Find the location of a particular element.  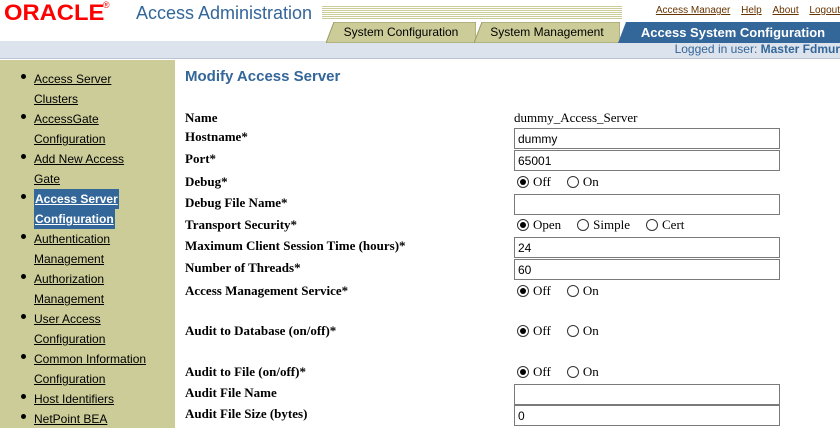

audit-file-off-radio: Off is located at coordinates (534, 372).